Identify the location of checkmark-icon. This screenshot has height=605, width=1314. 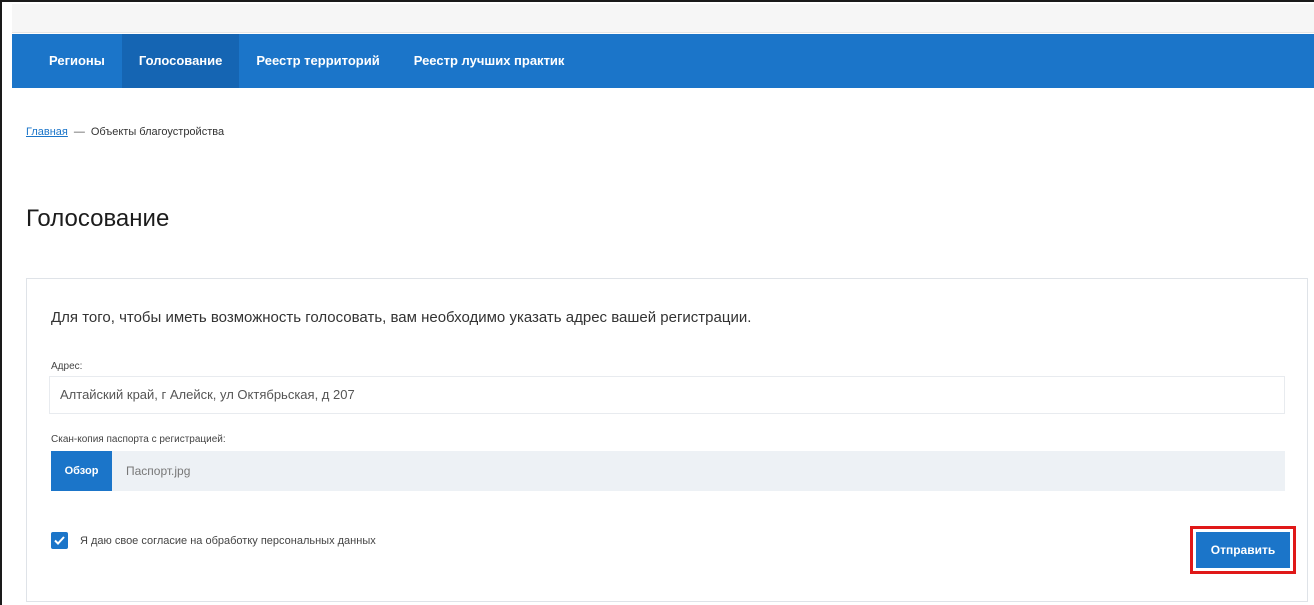
(59, 540).